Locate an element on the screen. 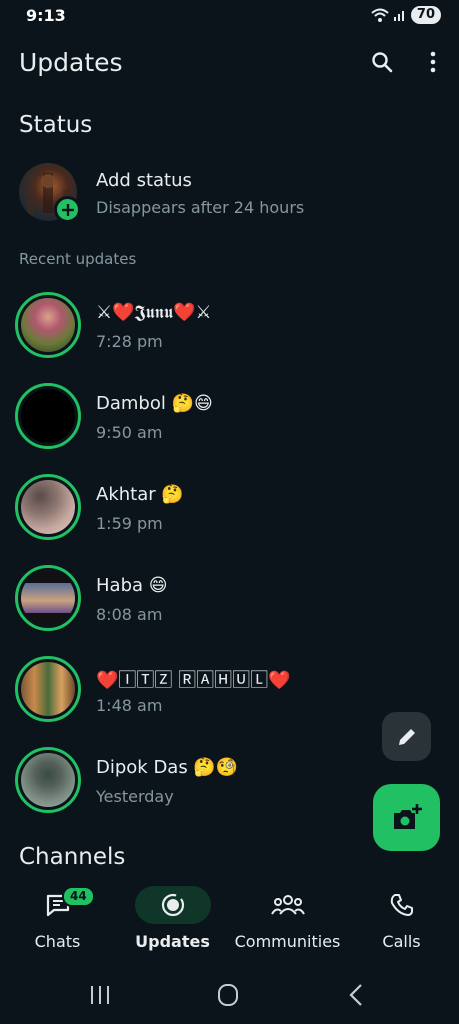 This screenshot has width=459, height=1024. wifi-icon is located at coordinates (380, 15).